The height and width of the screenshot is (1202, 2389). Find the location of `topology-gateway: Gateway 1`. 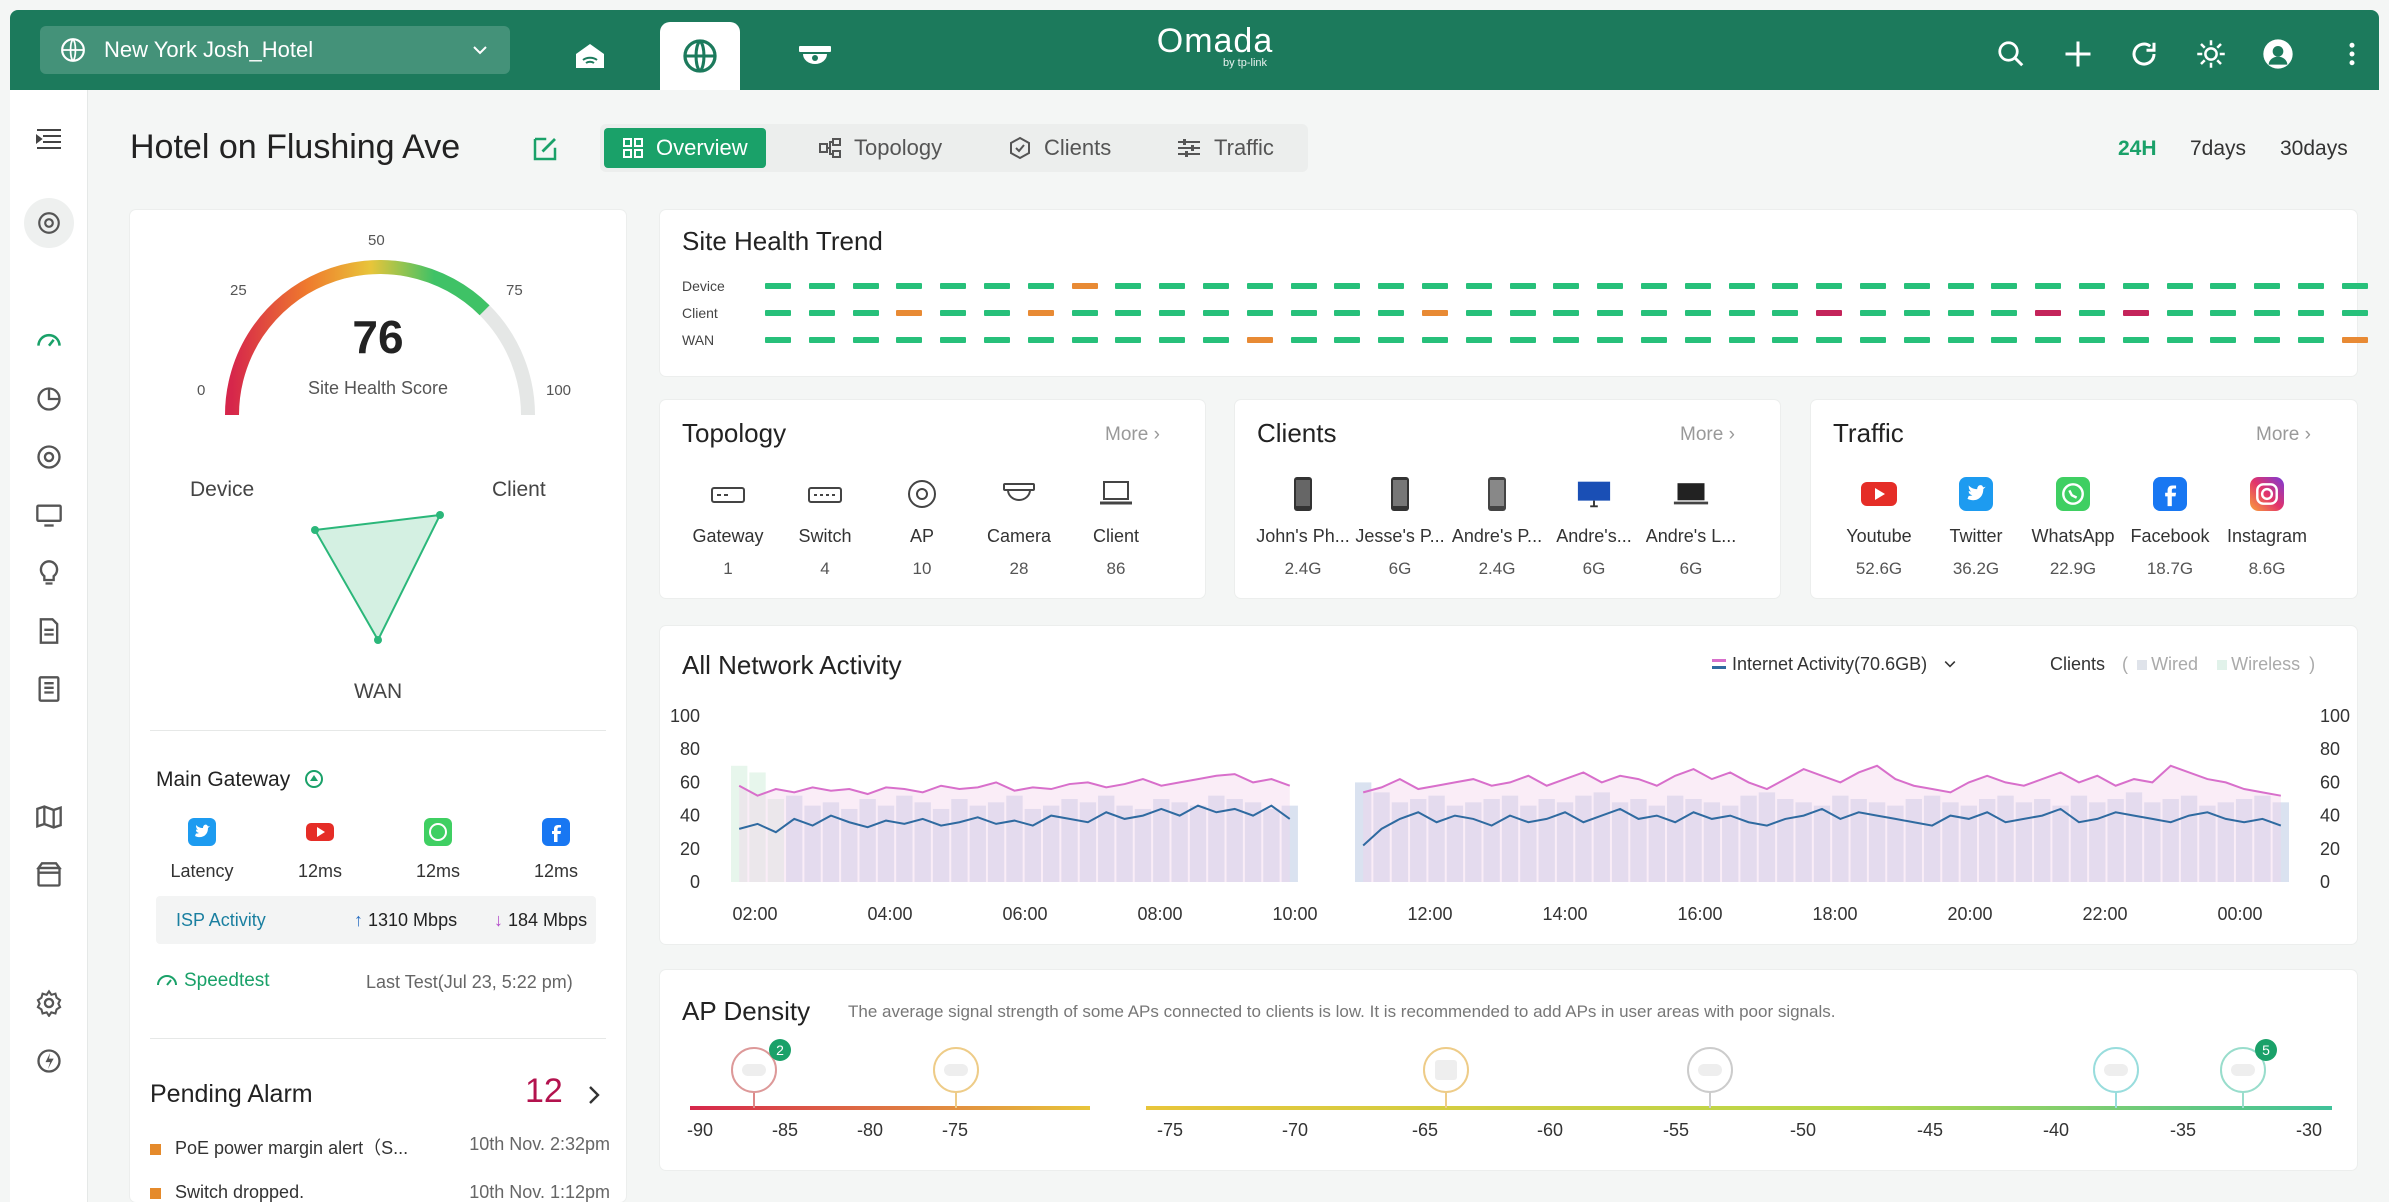

topology-gateway: Gateway 1 is located at coordinates (728, 527).